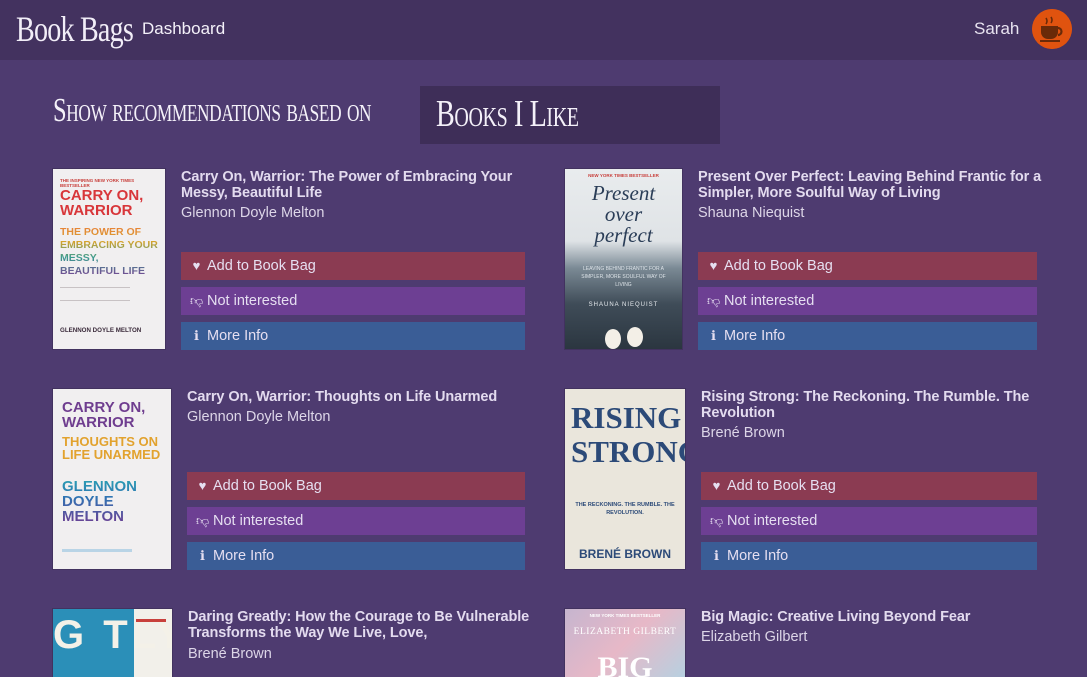 This screenshot has width=1087, height=677. I want to click on cover-subtitle: BIG, so click(625, 664).